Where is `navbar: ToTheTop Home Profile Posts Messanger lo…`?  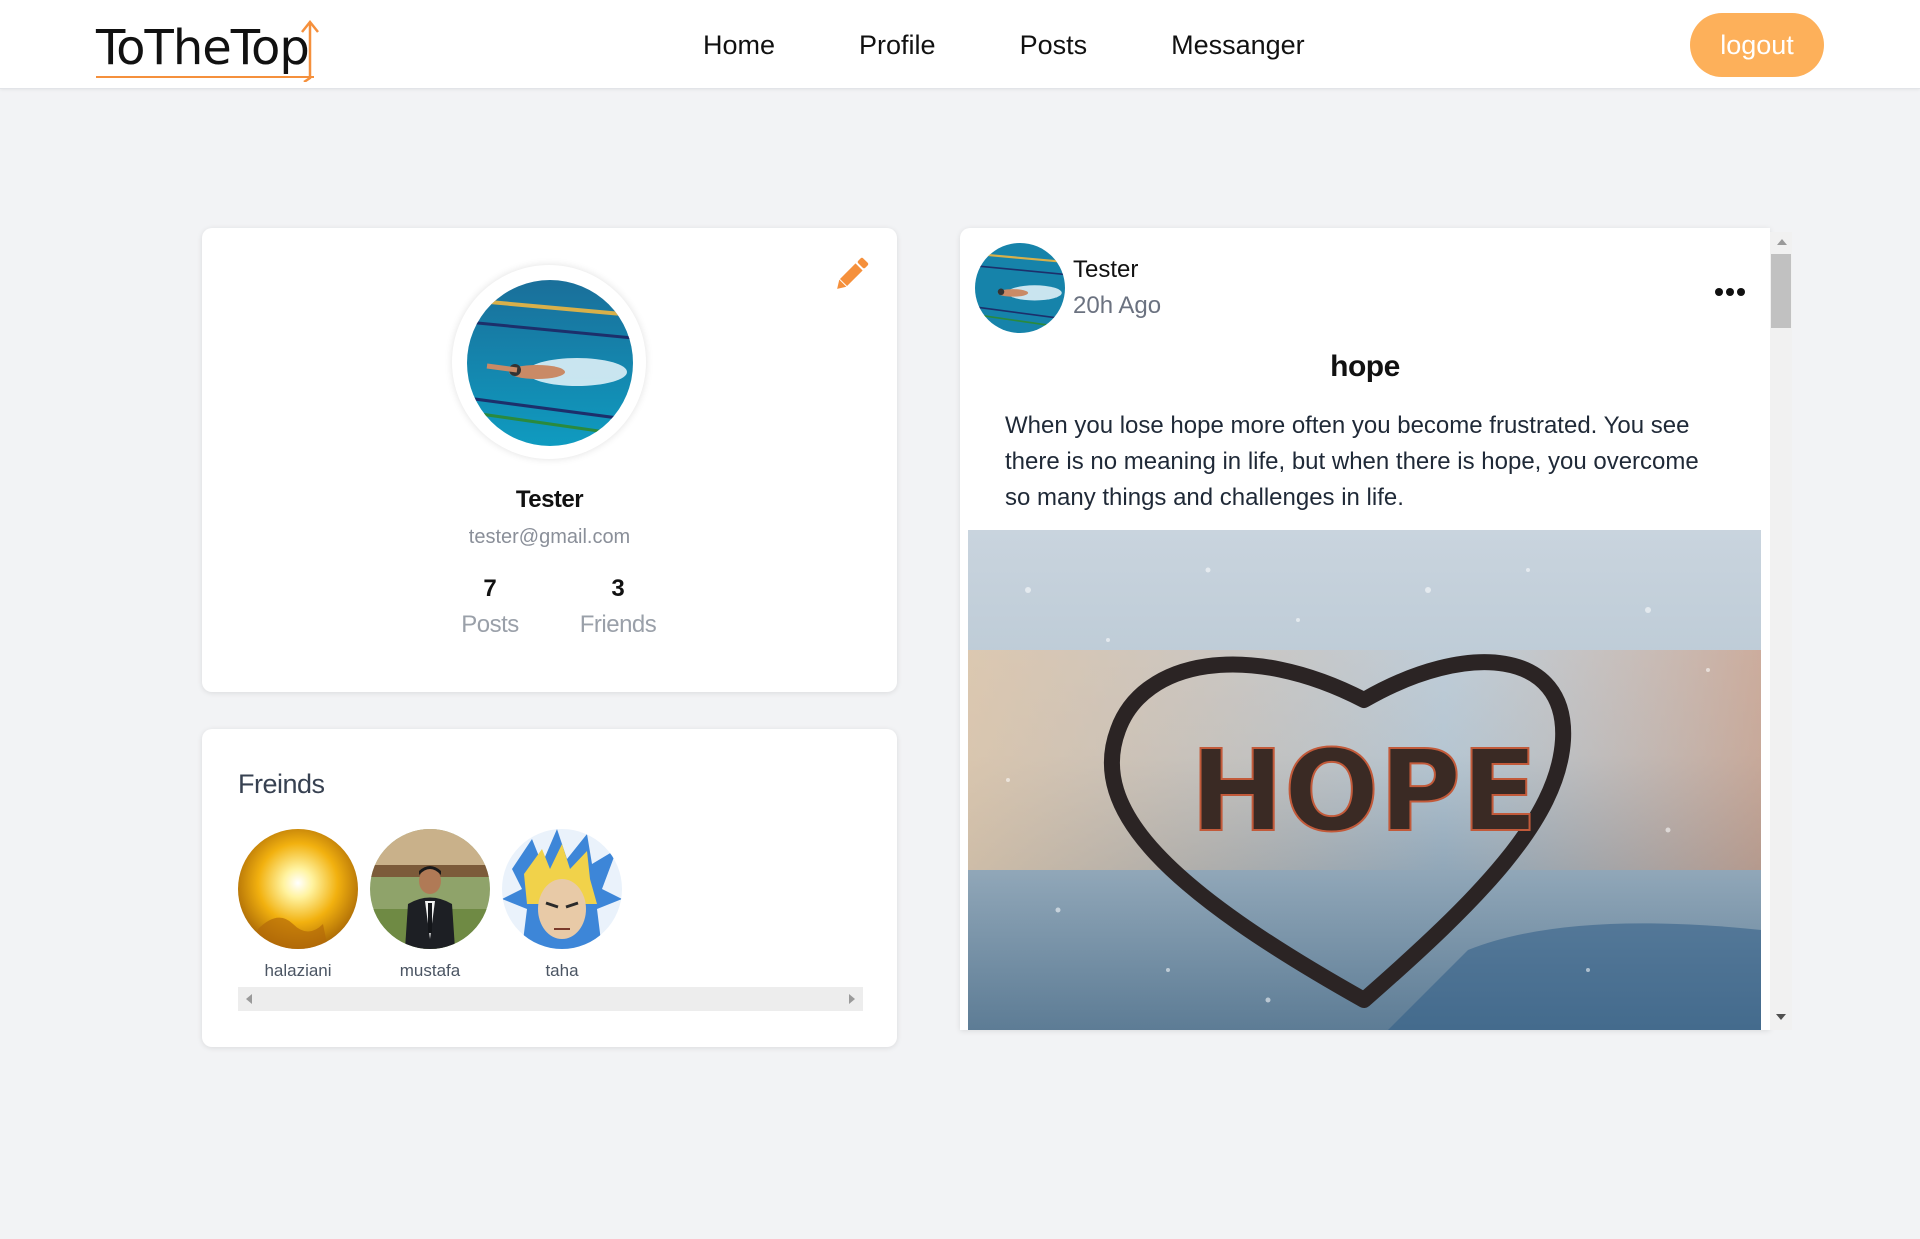
navbar: ToTheTop Home Profile Posts Messanger lo… is located at coordinates (960, 44).